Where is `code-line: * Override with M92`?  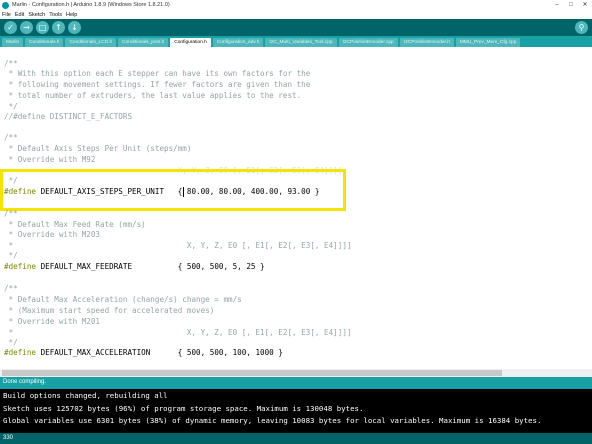 code-line: * Override with M92 is located at coordinates (50, 159).